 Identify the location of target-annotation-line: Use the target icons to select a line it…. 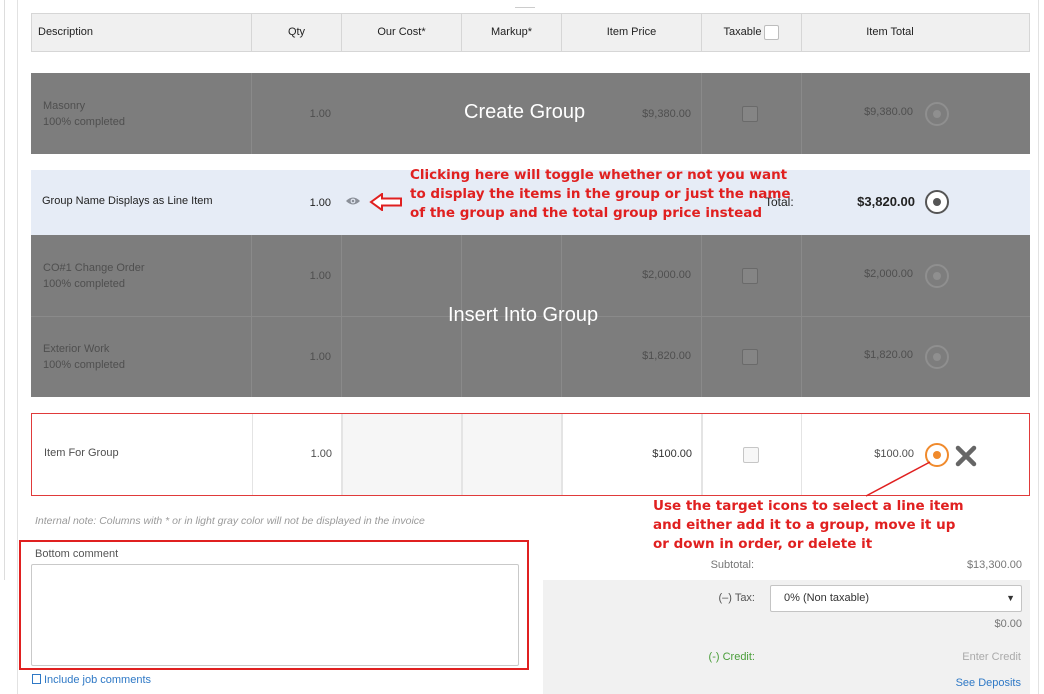
(808, 506).